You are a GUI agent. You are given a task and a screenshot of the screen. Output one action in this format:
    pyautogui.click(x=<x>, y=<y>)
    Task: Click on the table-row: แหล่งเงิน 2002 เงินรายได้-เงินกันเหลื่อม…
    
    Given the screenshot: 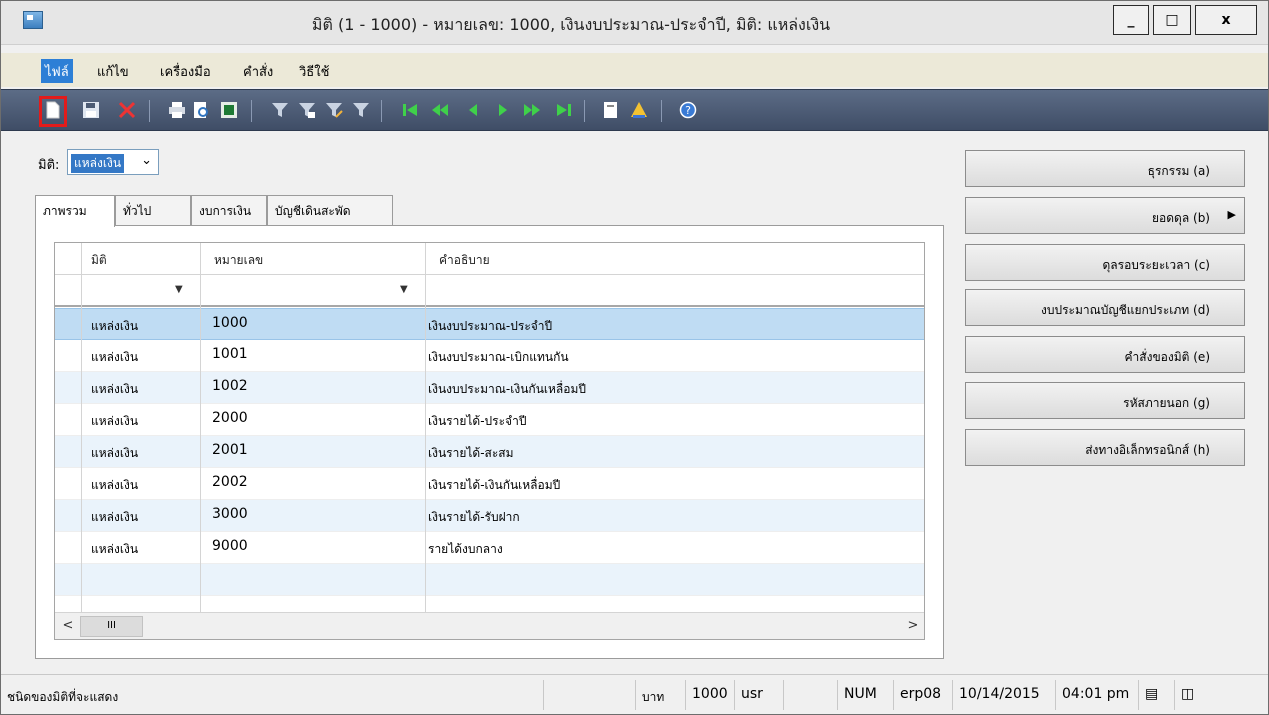 What is the action you would take?
    pyautogui.click(x=489, y=484)
    